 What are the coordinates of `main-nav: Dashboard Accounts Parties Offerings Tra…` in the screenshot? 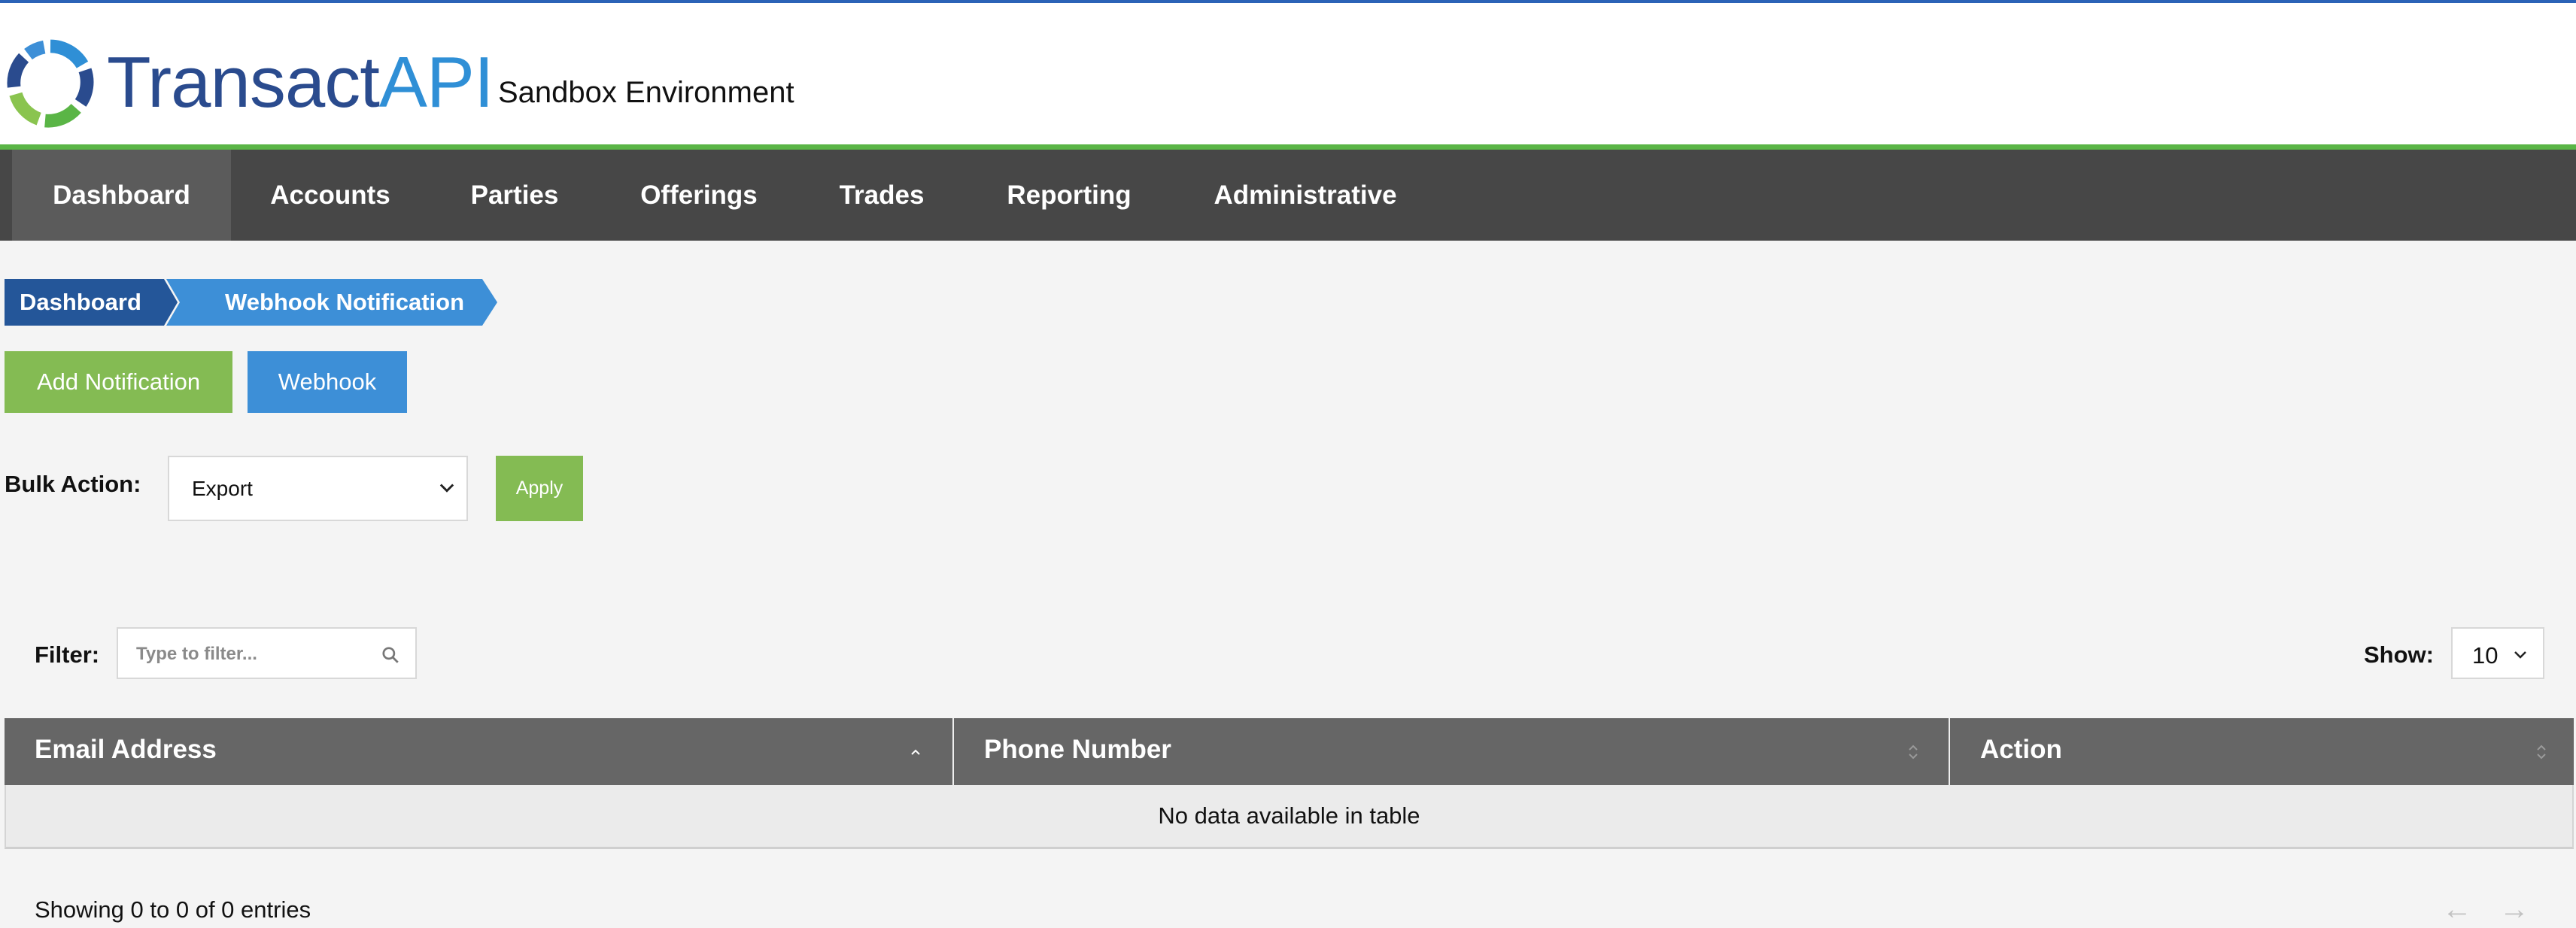 It's located at (1288, 195).